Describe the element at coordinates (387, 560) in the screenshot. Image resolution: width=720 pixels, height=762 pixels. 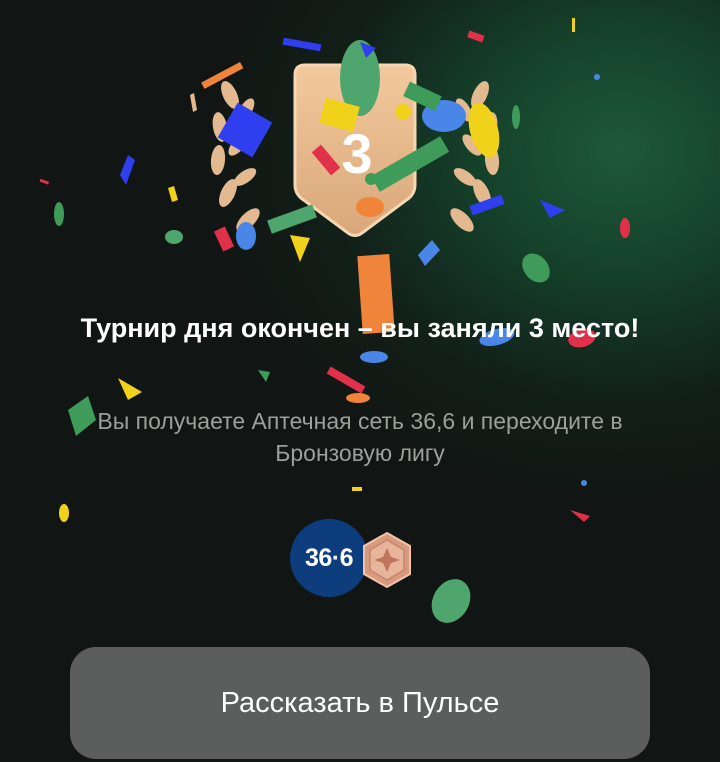
I see `bronze-league-badge-icon` at that location.